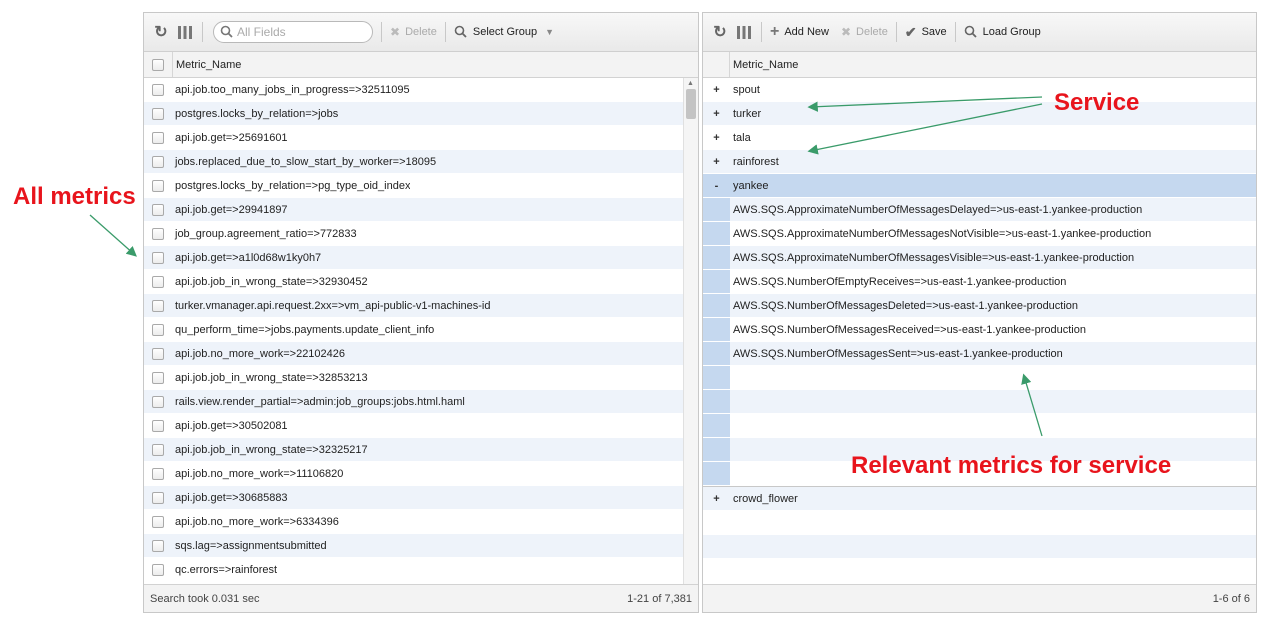 This screenshot has height=620, width=1272. Describe the element at coordinates (231, 209) in the screenshot. I see `metric-name-cell: api.job.get=>29941897` at that location.